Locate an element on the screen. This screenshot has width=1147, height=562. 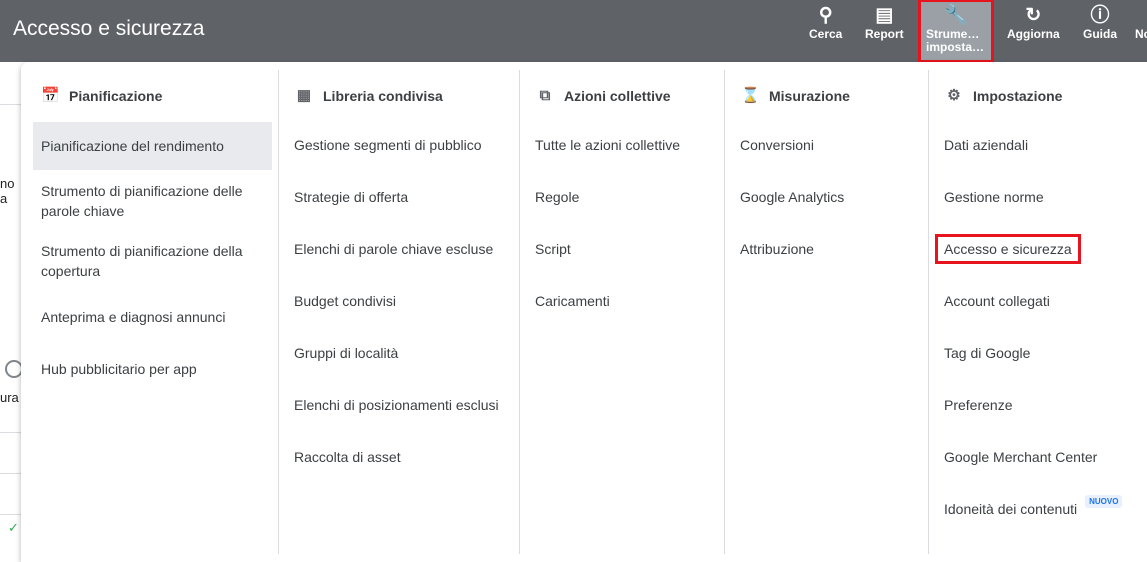
copy-icon: ⧉ is located at coordinates (545, 95).